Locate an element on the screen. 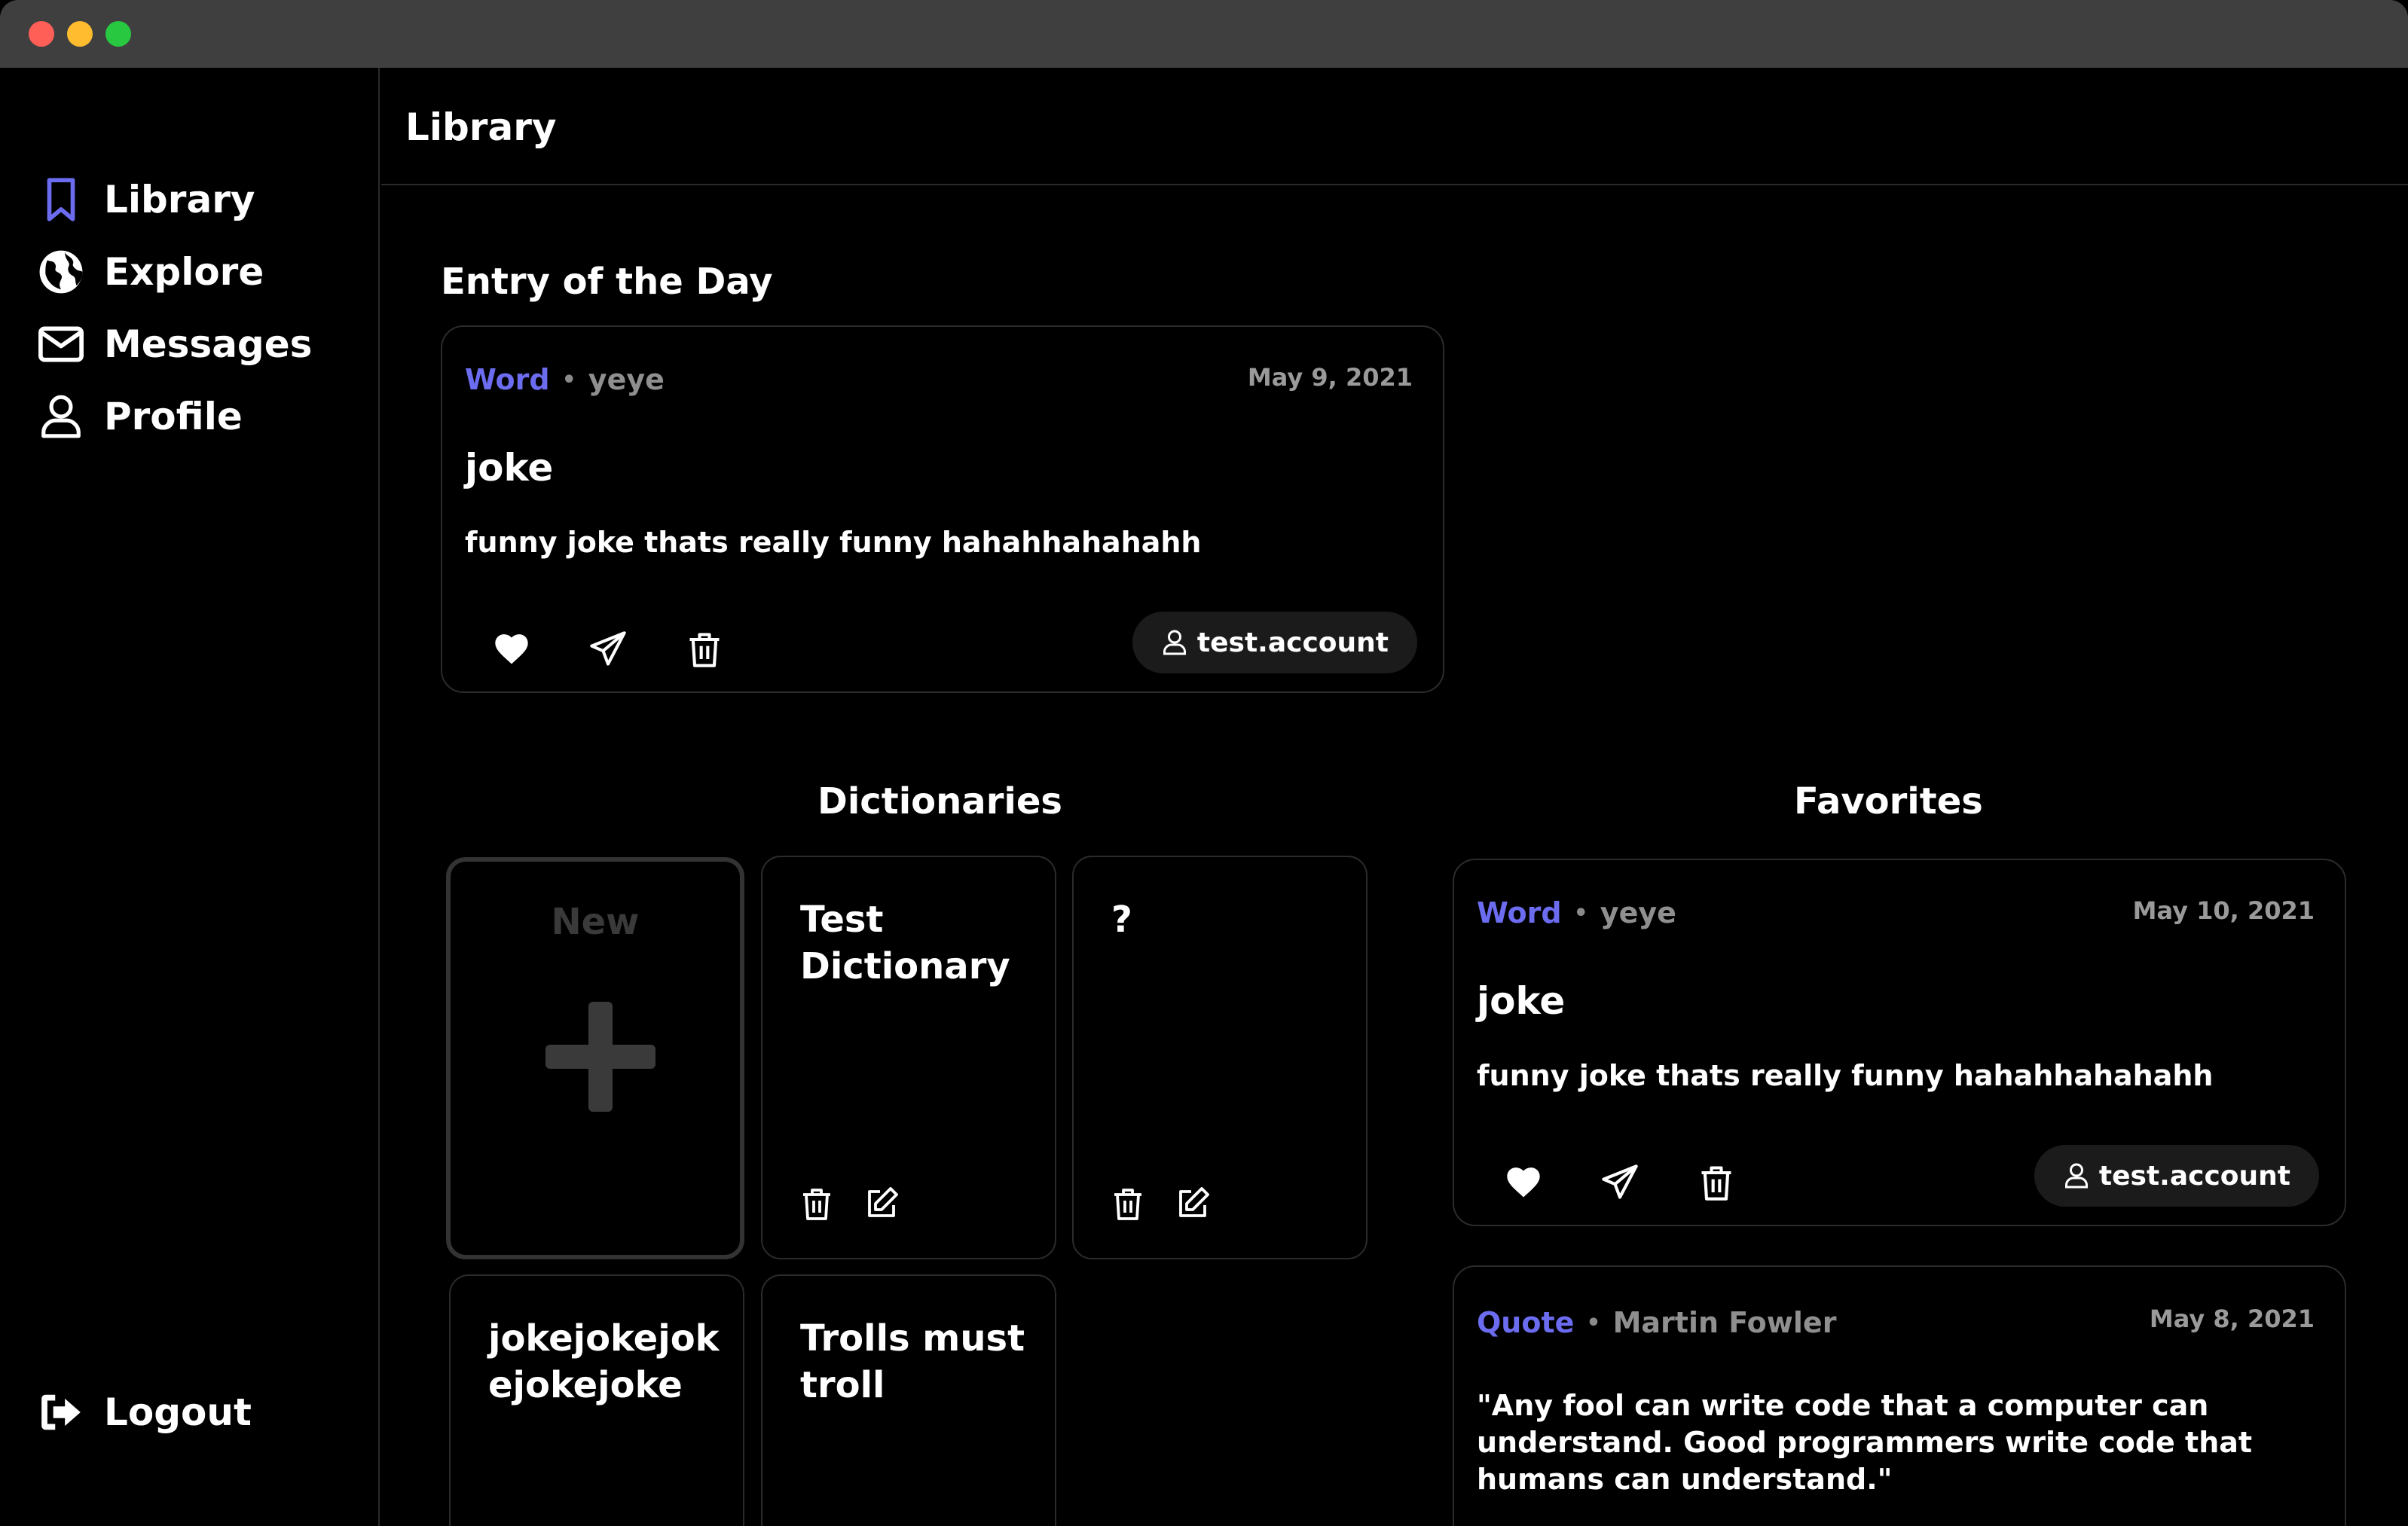 Image resolution: width=2408 pixels, height=1526 pixels. page-title: Library is located at coordinates (481, 127).